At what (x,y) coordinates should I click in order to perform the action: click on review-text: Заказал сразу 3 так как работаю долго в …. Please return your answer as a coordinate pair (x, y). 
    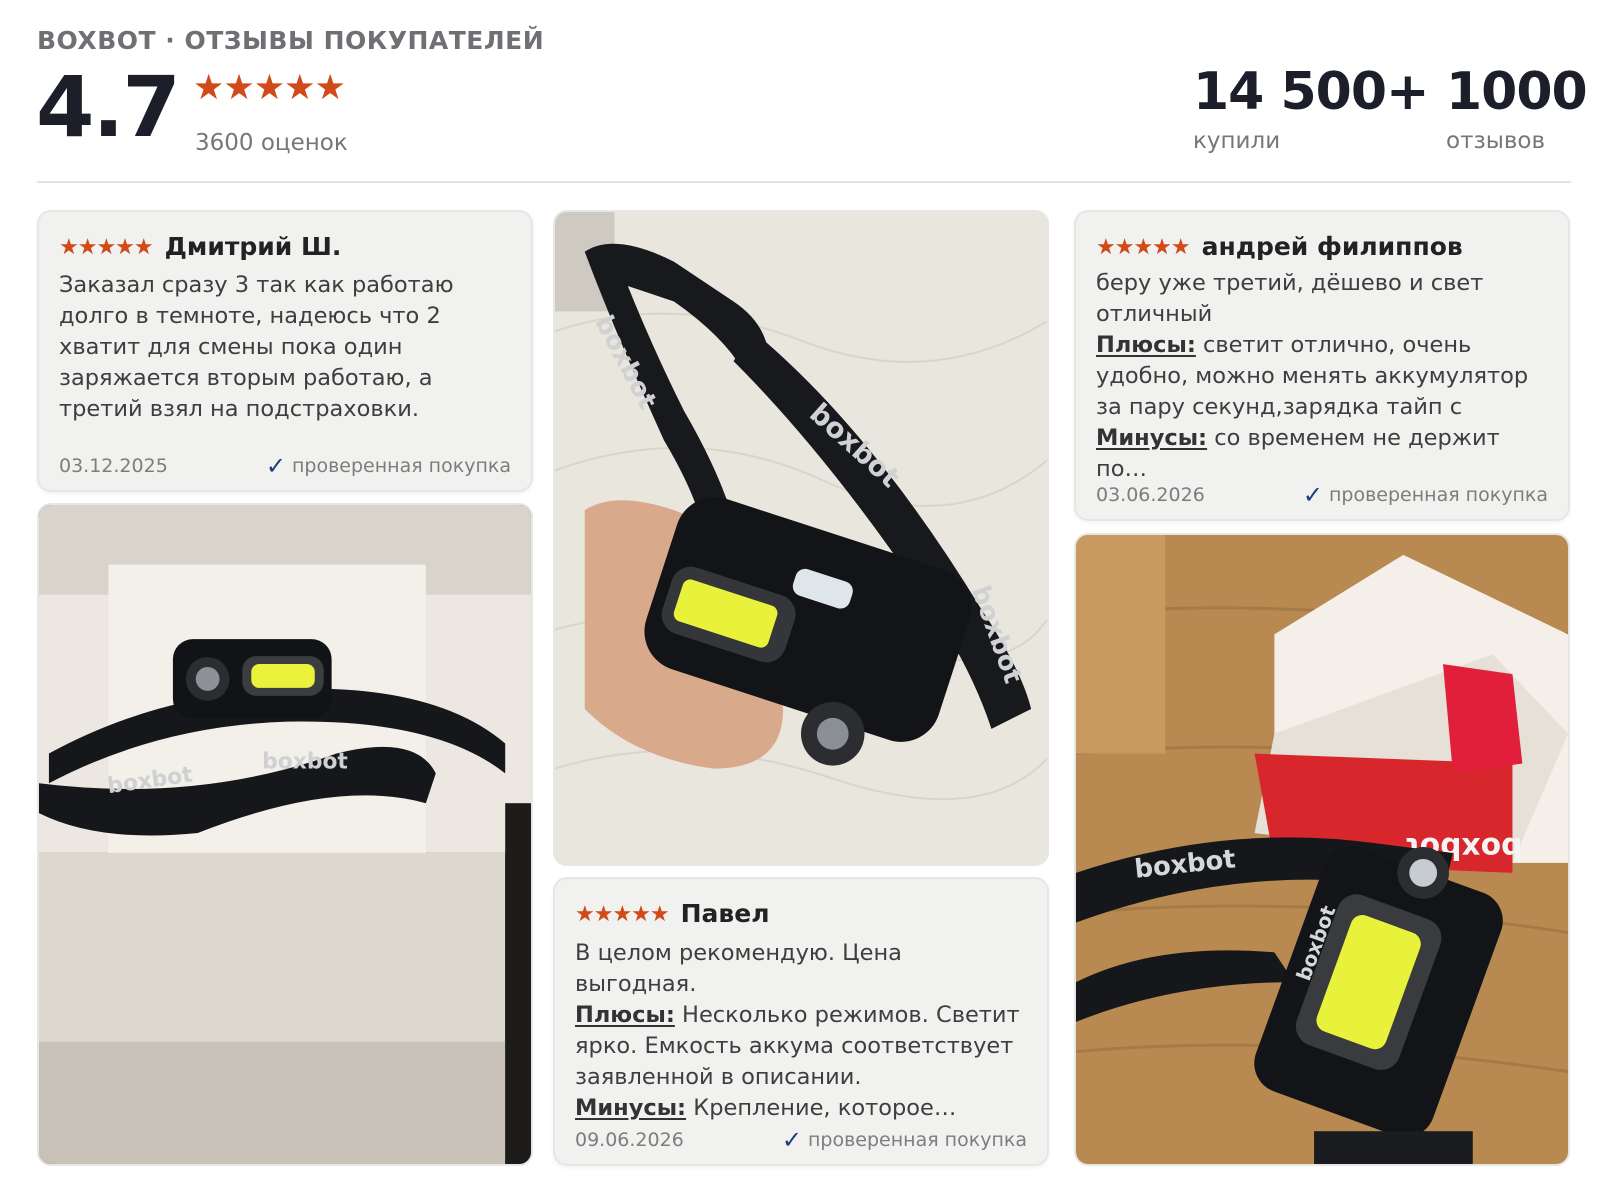
    Looking at the image, I should click on (256, 347).